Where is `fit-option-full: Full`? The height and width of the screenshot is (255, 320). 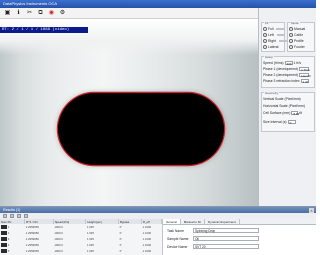 fit-option-full: Full is located at coordinates (274, 29).